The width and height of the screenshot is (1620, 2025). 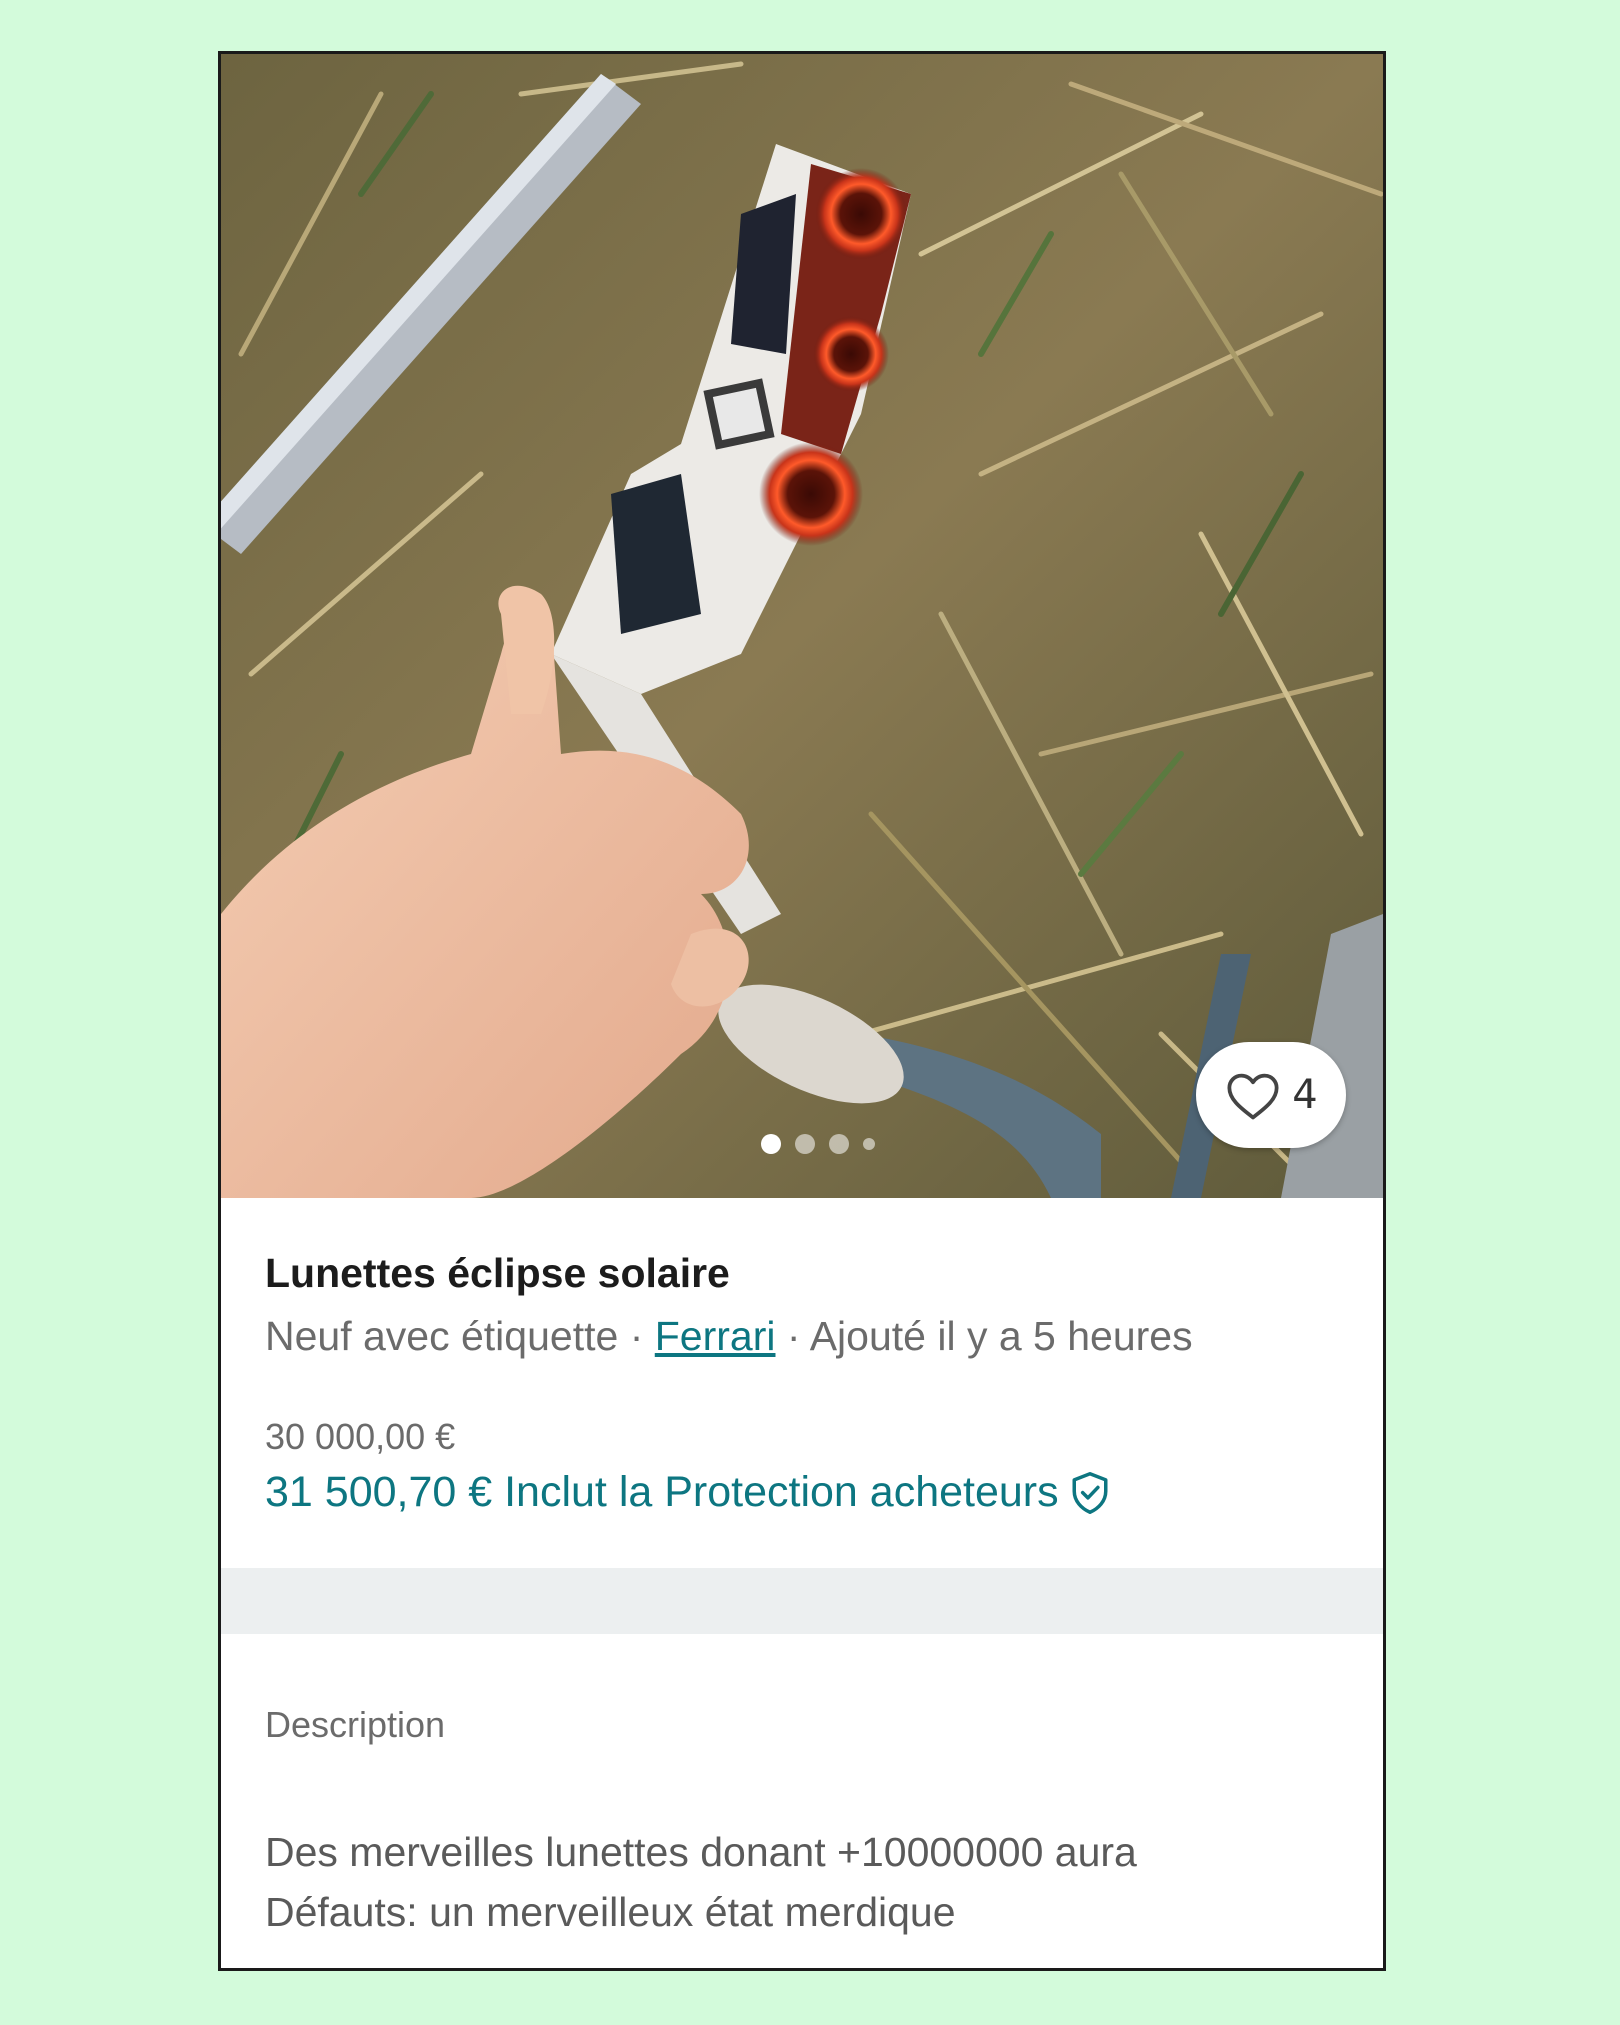 I want to click on description-heading: Description, so click(x=355, y=1724).